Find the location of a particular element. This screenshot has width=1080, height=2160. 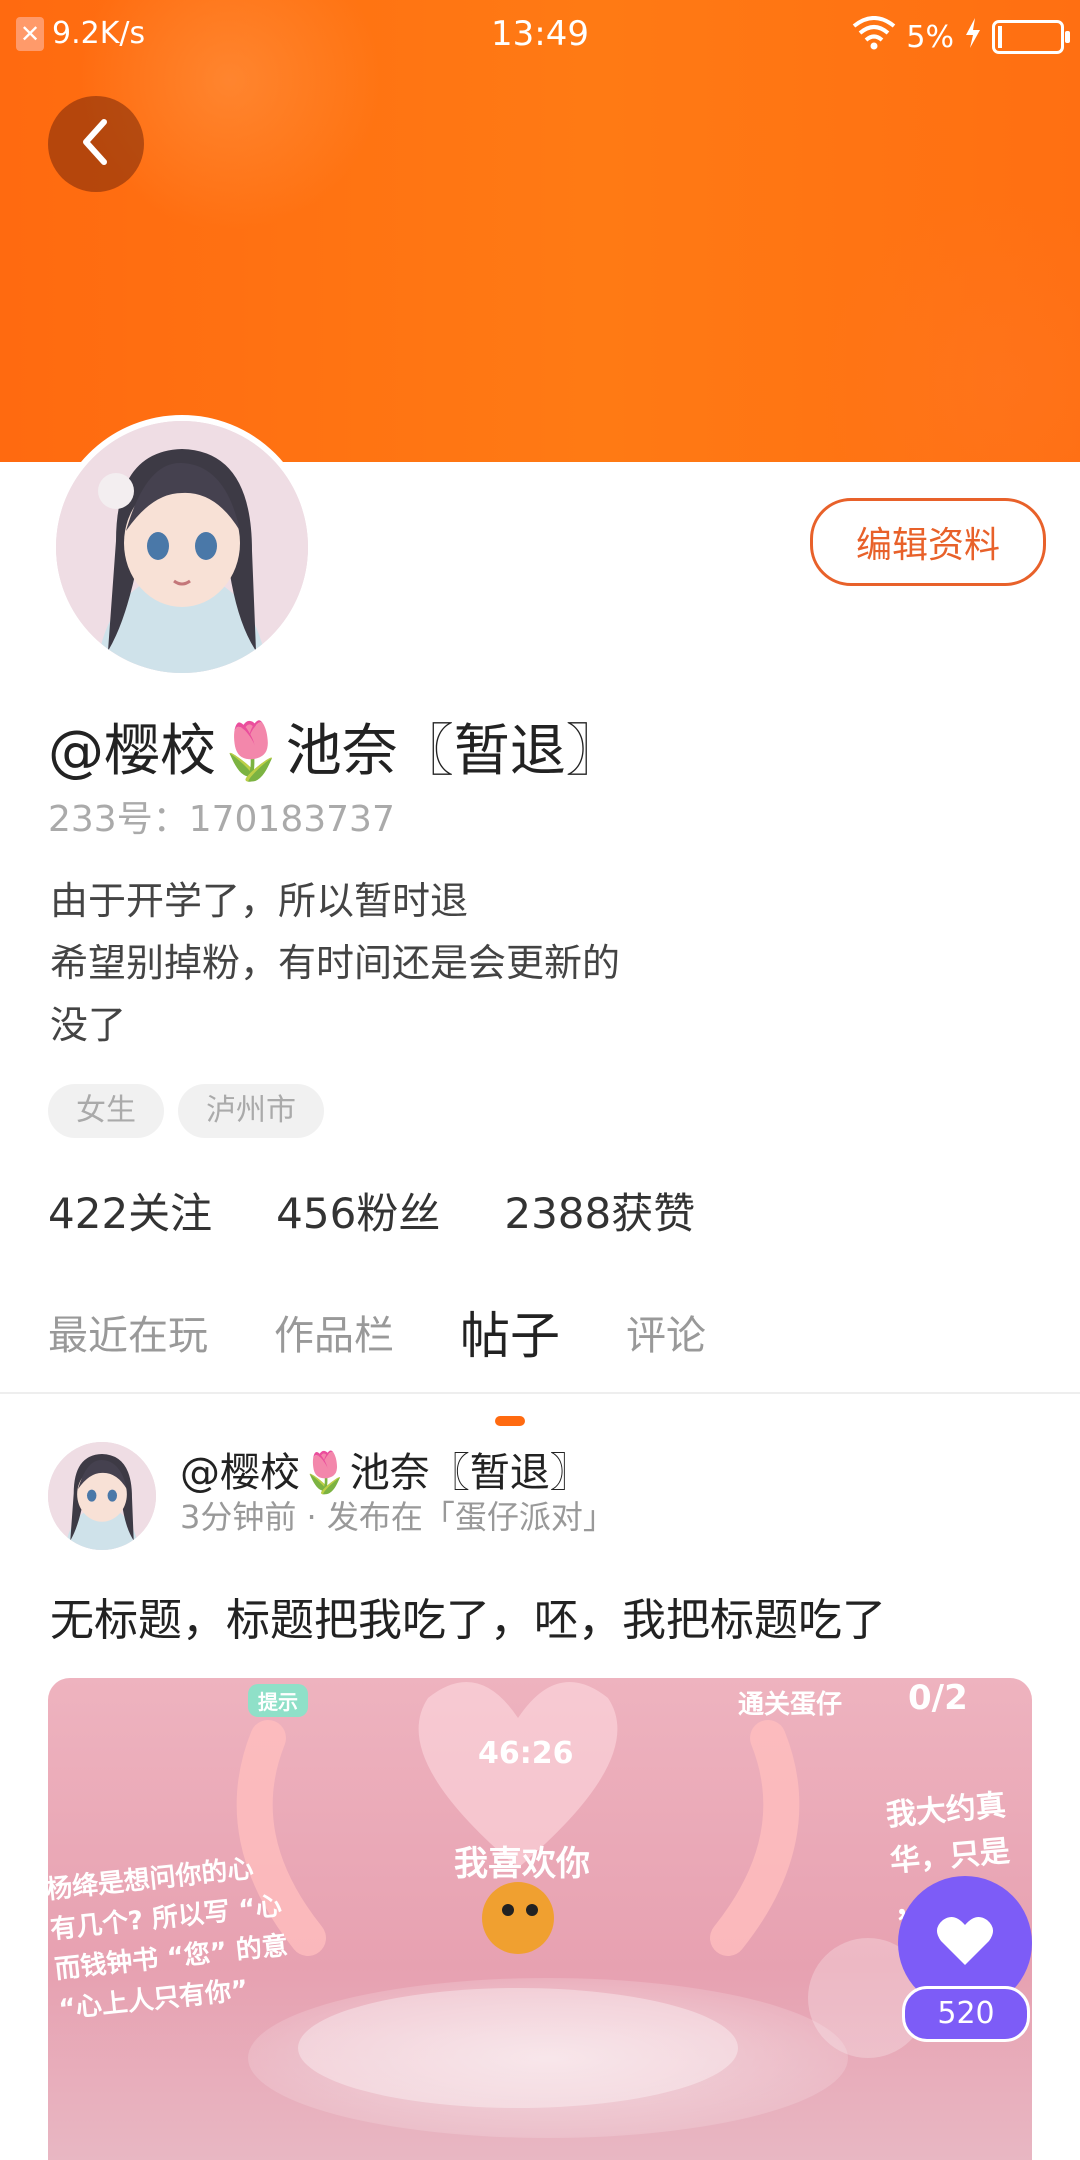

heart-icon is located at coordinates (965, 1943).